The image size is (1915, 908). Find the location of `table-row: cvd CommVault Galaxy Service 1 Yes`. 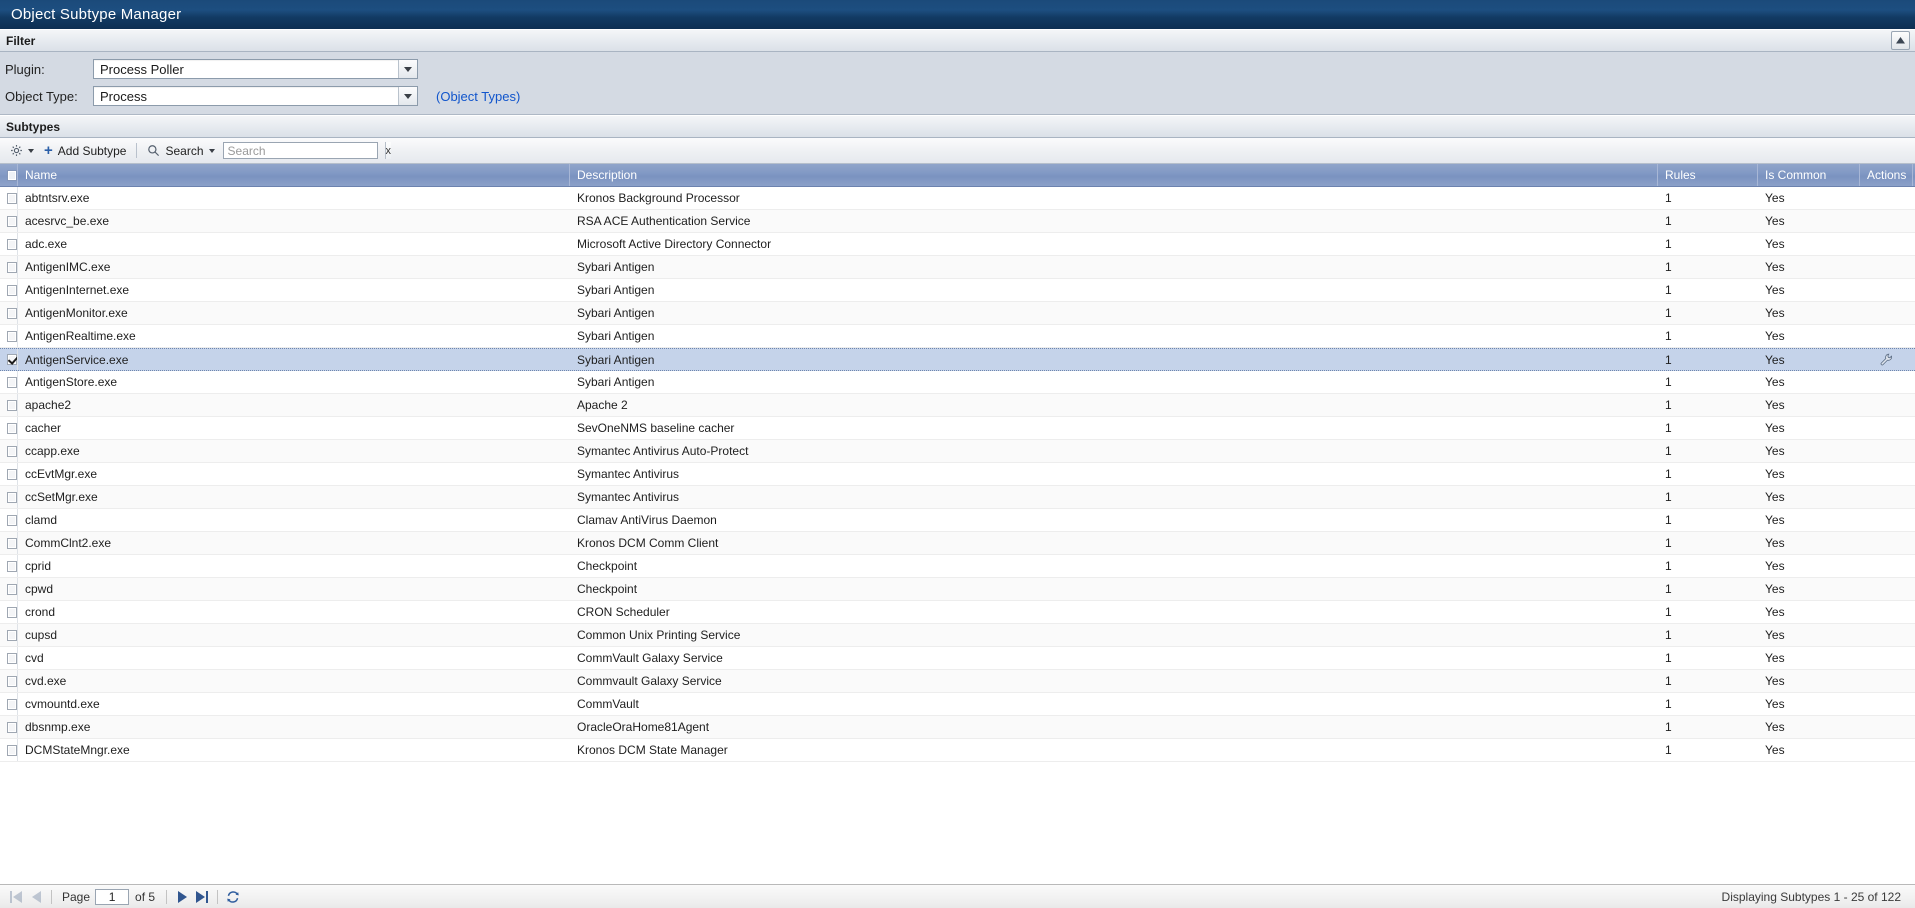

table-row: cvd CommVault Galaxy Service 1 Yes is located at coordinates (957, 658).